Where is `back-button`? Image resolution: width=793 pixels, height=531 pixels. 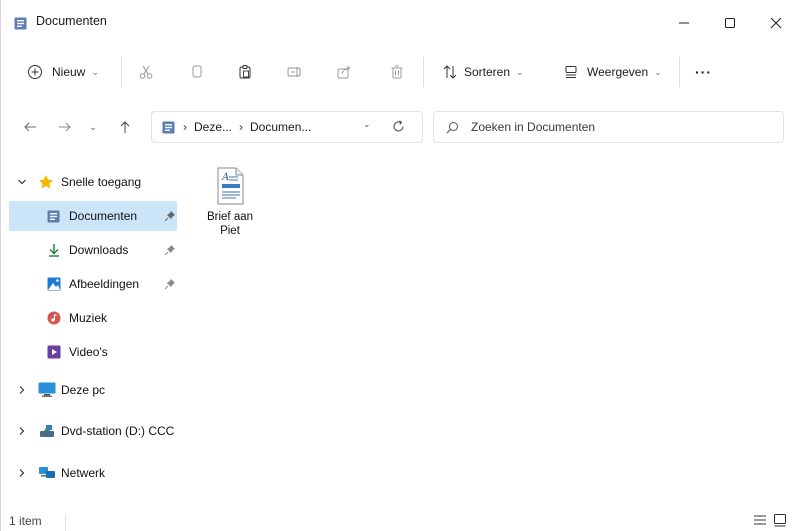 back-button is located at coordinates (30, 127).